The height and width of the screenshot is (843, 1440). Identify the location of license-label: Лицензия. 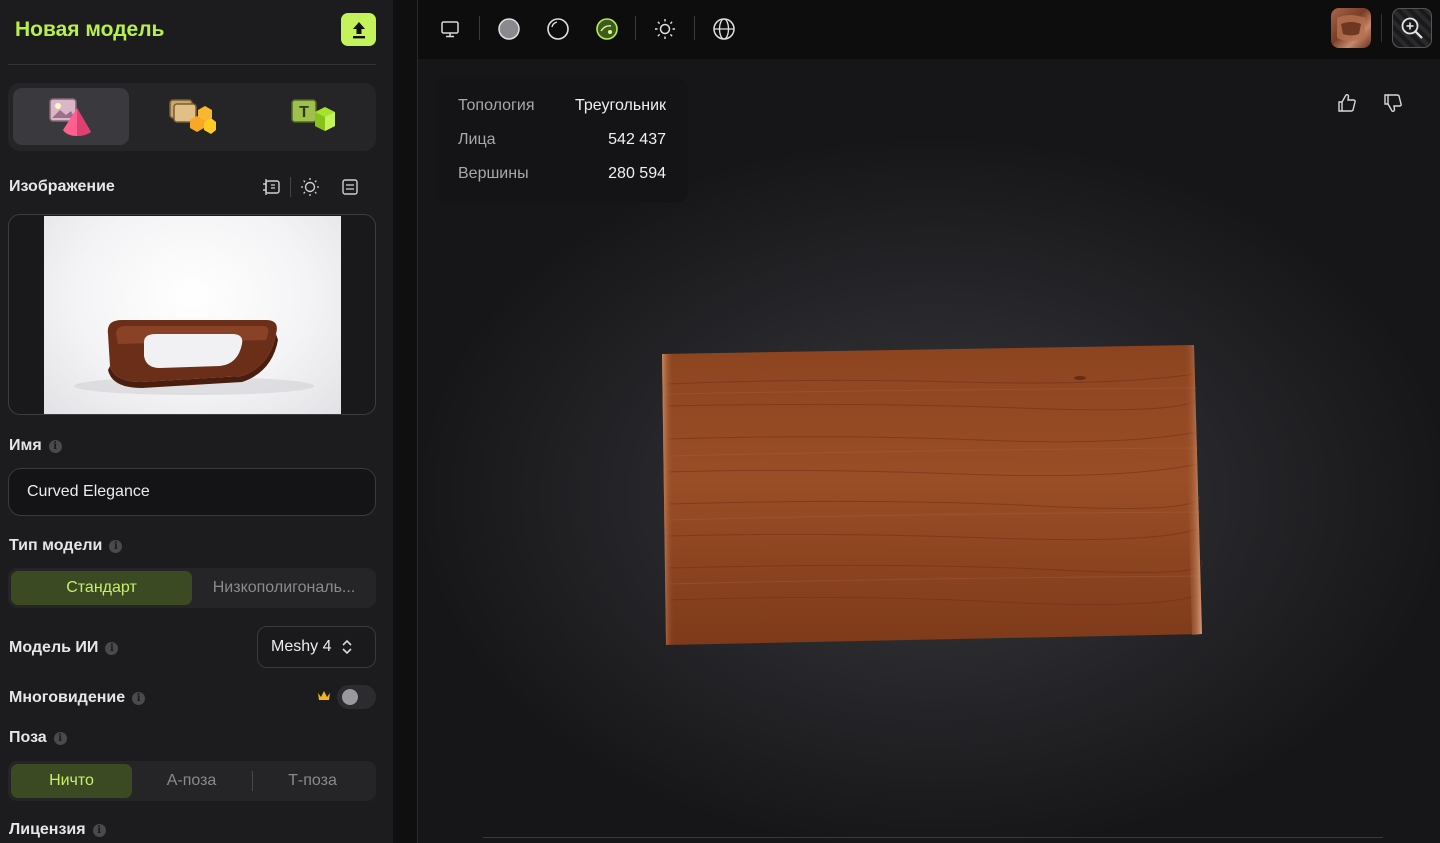
(47, 829).